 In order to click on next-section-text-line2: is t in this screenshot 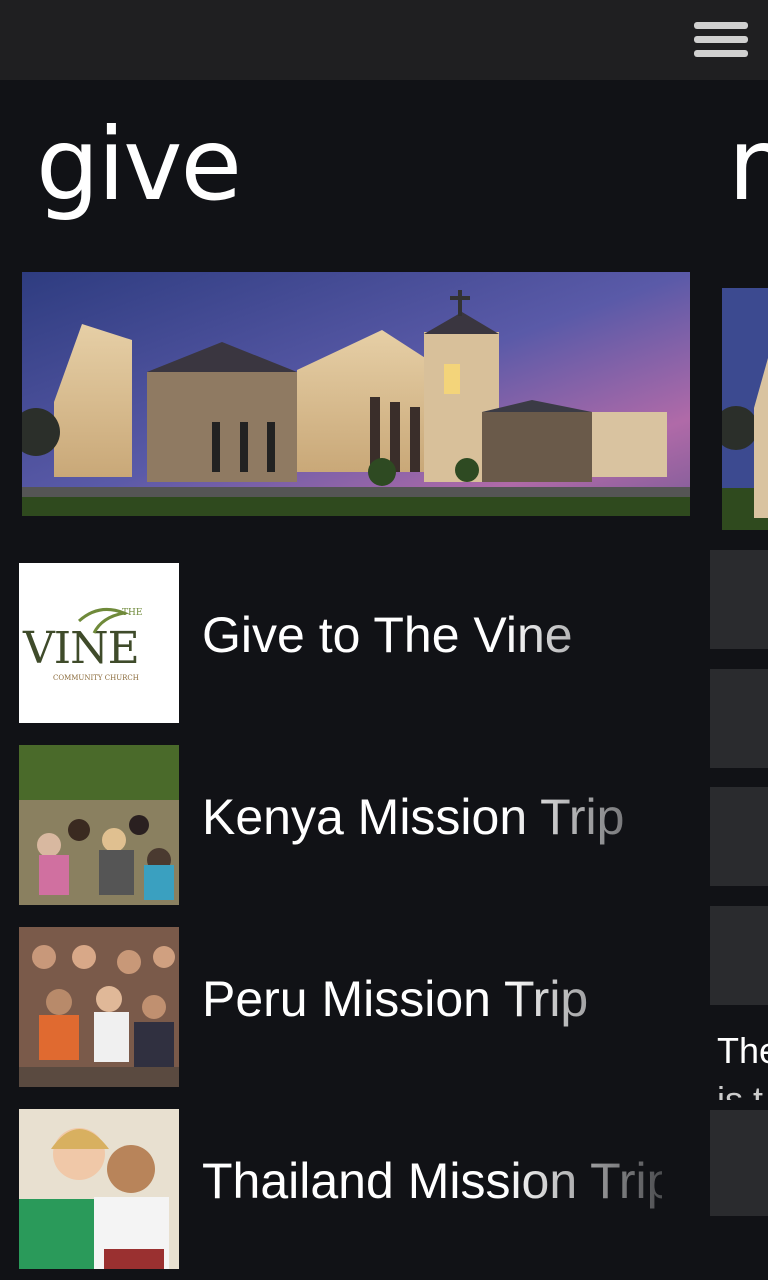, I will do `click(742, 1091)`.